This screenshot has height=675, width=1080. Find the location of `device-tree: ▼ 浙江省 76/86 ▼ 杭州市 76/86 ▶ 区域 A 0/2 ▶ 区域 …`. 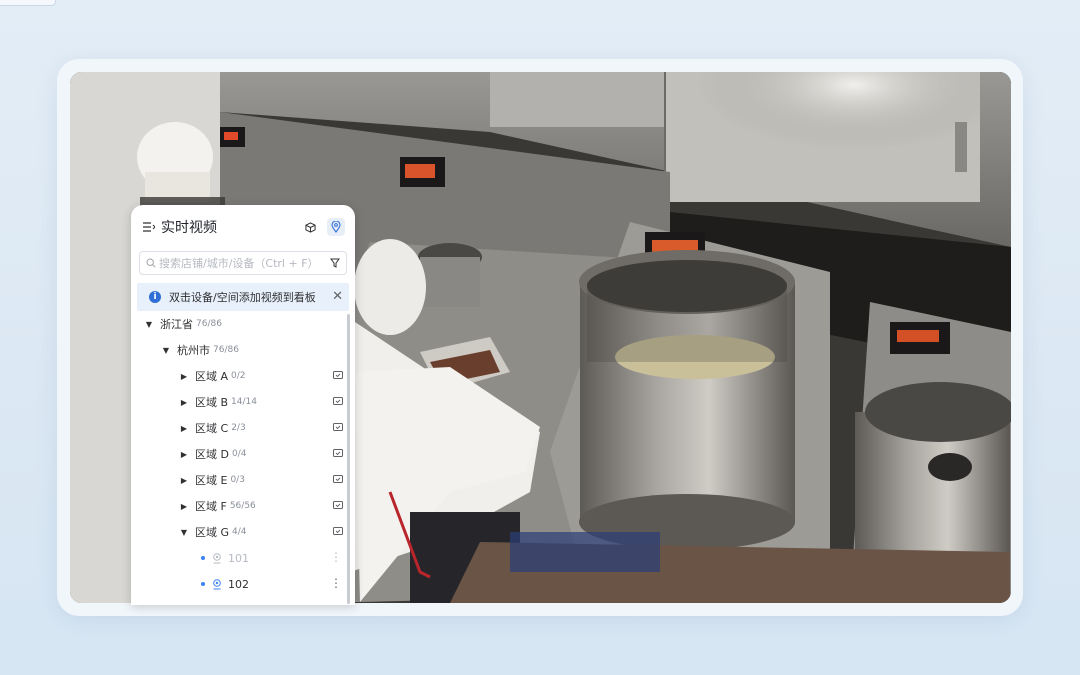

device-tree: ▼ 浙江省 76/86 ▼ 杭州市 76/86 ▶ 区域 A 0/2 ▶ 区域 … is located at coordinates (243, 454).